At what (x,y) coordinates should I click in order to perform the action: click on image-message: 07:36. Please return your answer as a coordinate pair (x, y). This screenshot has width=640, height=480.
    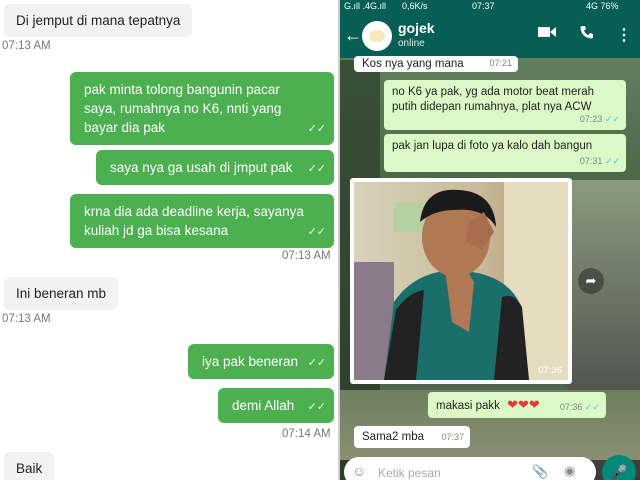
    Looking at the image, I should click on (461, 281).